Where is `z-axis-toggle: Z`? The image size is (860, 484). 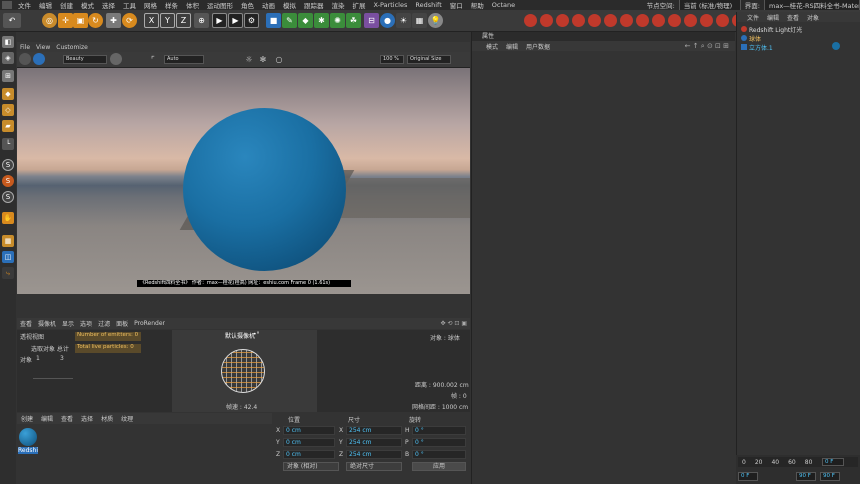
z-axis-toggle: Z is located at coordinates (183, 20).